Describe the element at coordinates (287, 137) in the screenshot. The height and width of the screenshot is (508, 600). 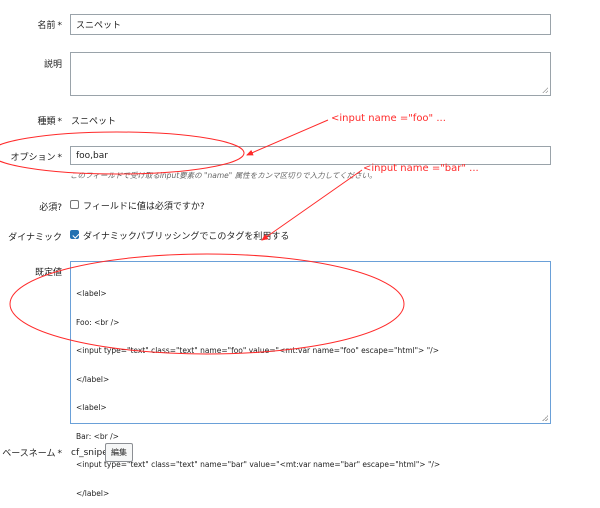
I see `foo-arrow` at that location.